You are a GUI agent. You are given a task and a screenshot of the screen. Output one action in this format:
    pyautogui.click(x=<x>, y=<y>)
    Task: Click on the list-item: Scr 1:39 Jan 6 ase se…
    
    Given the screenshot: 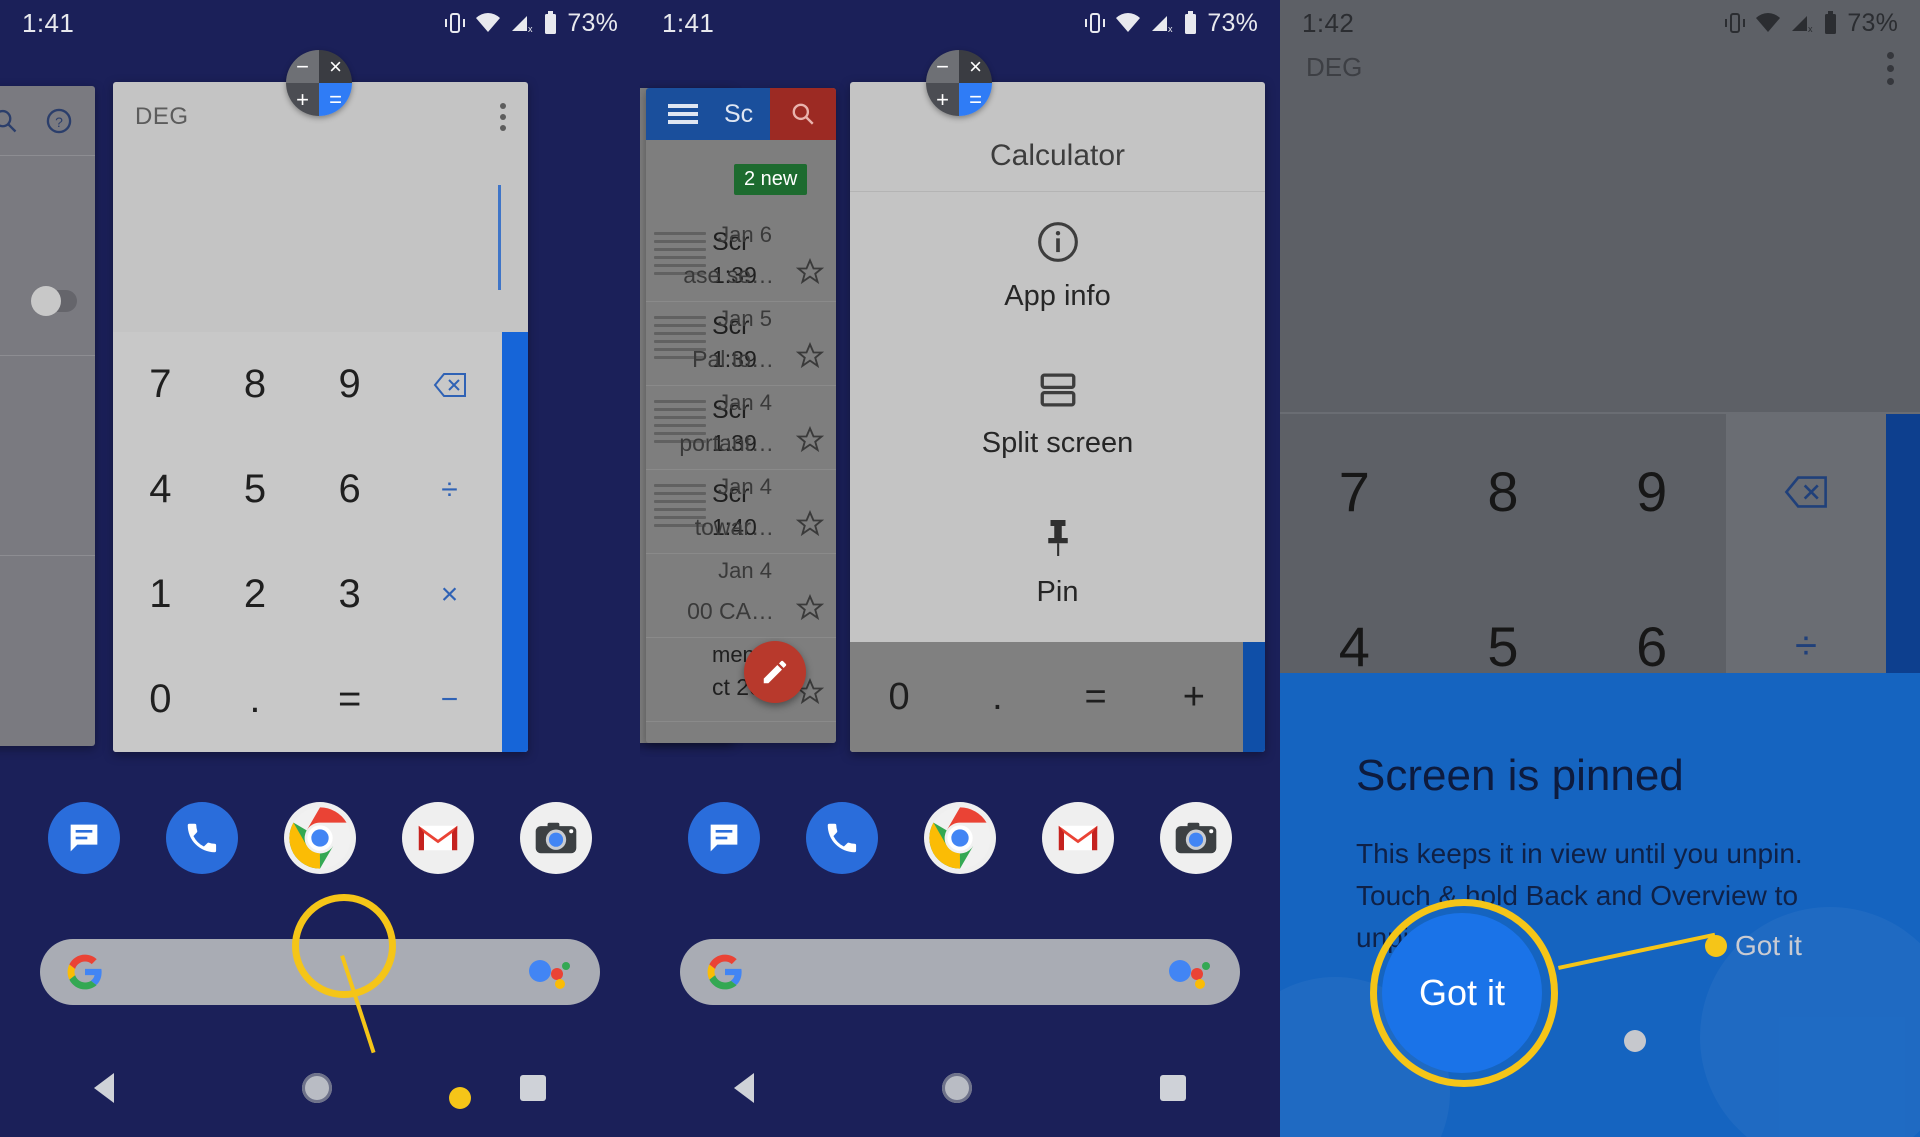 What is the action you would take?
    pyautogui.click(x=741, y=260)
    